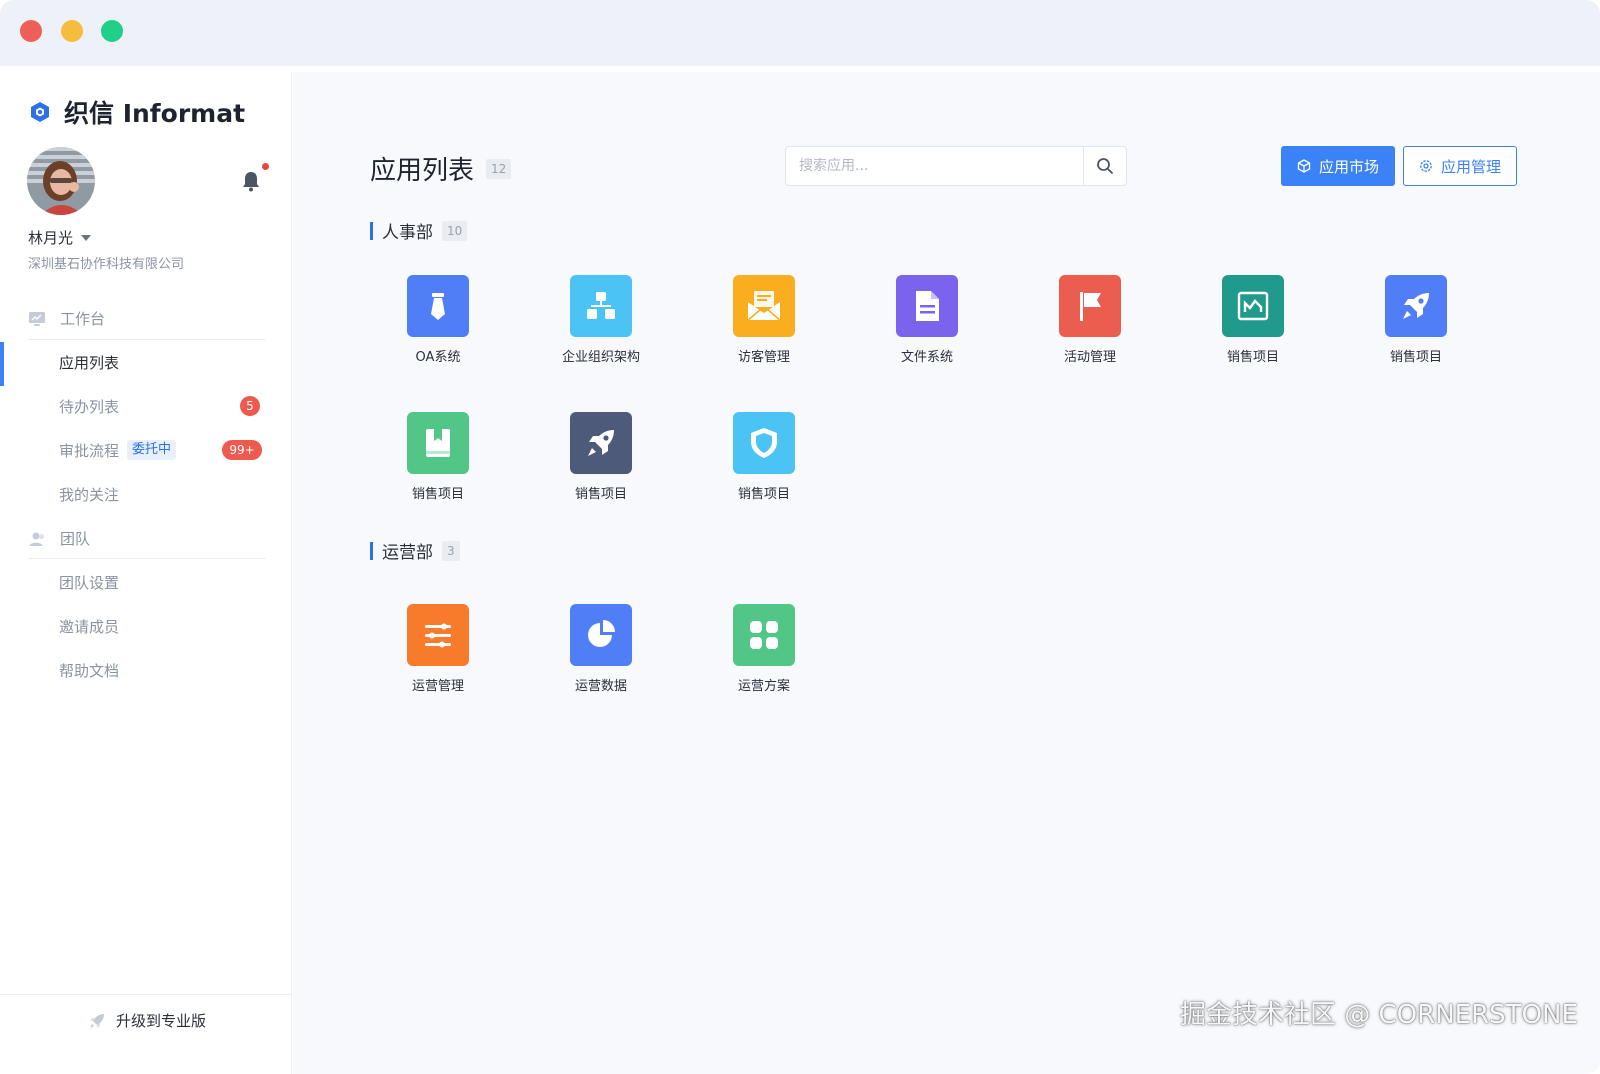  I want to click on delegated-tag: 委托中, so click(152, 450).